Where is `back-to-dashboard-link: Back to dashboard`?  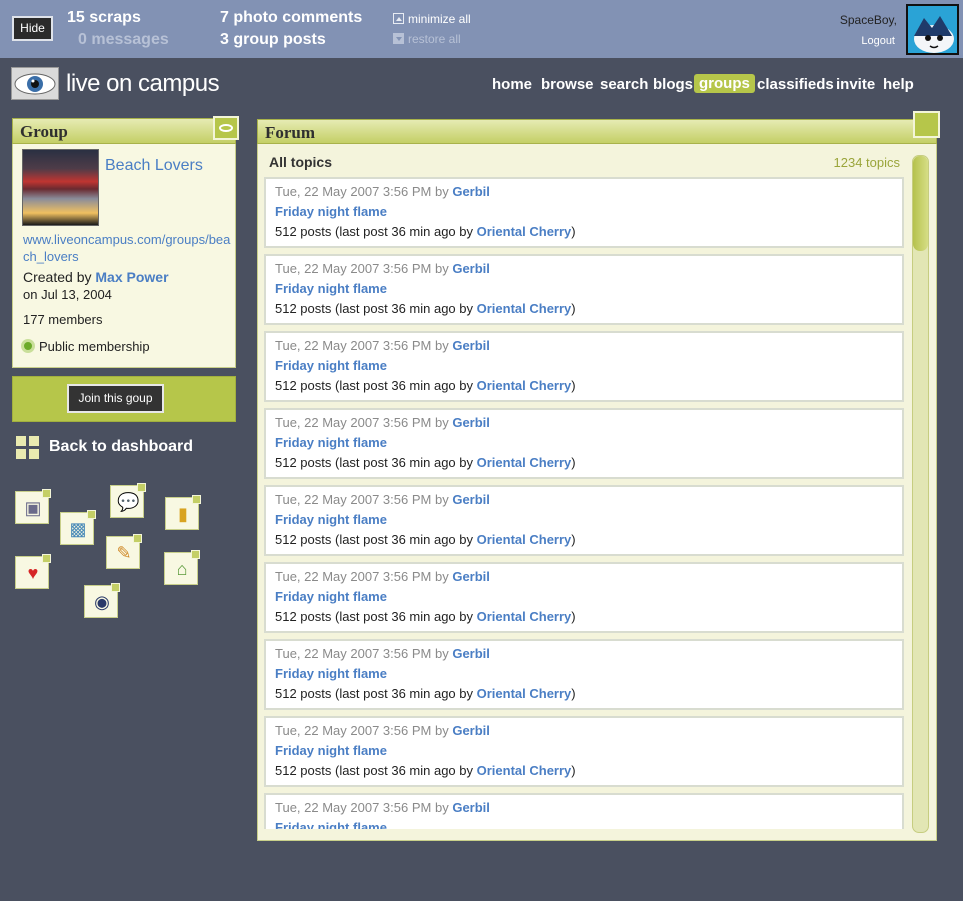 back-to-dashboard-link: Back to dashboard is located at coordinates (121, 447).